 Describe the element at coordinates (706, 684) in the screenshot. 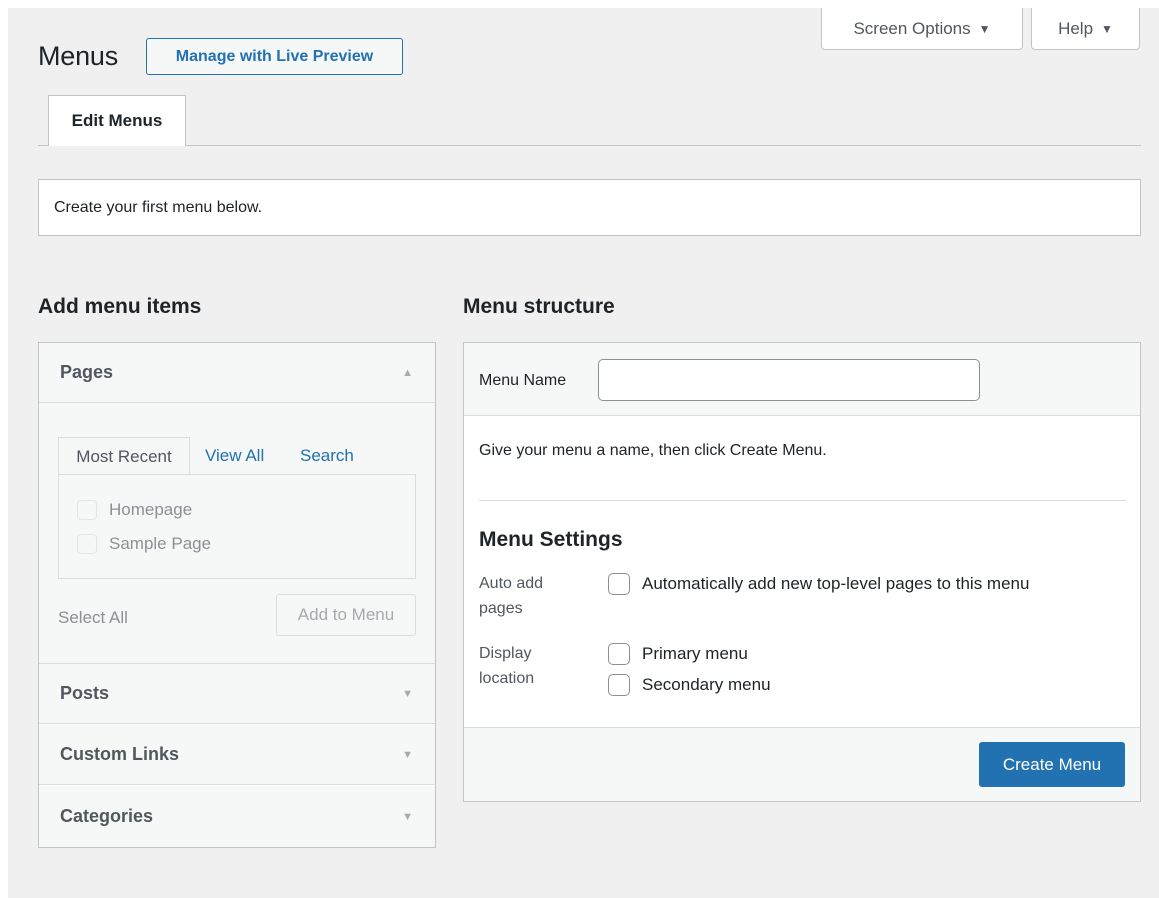

I see `secondary-menu-label: Secondary menu` at that location.